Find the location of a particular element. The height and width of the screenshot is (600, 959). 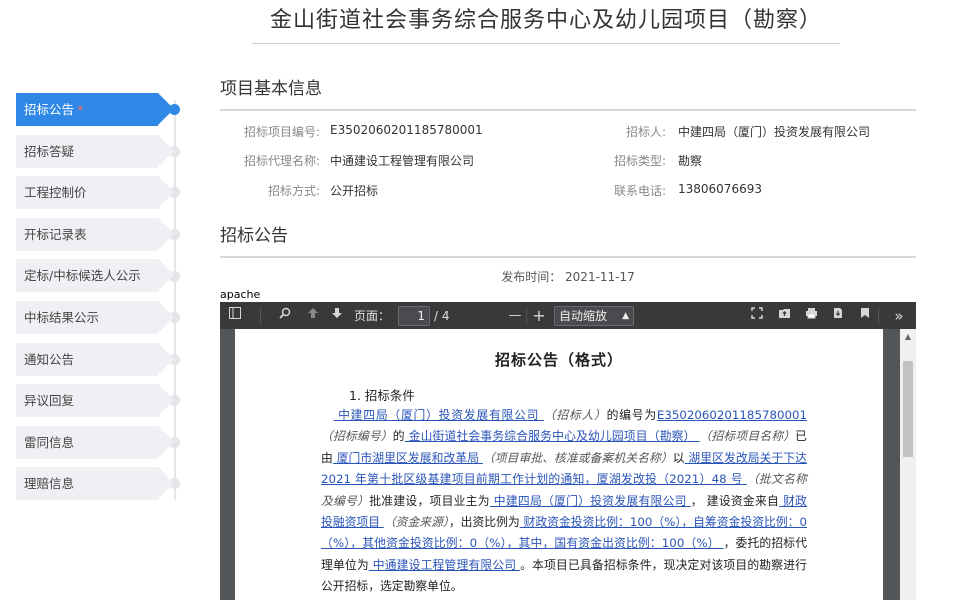

sidebar-item-objection-reply: 异议回复 is located at coordinates (95, 401).